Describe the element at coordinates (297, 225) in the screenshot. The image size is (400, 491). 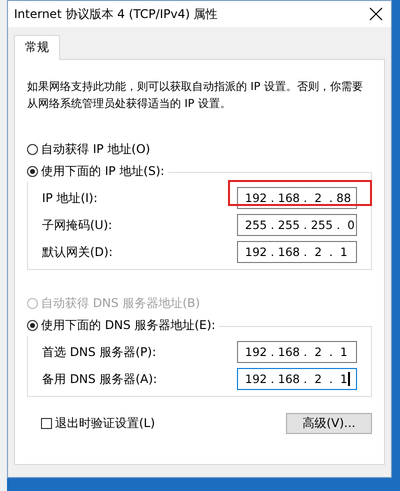
I see `input-field: 255 . 255 . 255 . 0` at that location.